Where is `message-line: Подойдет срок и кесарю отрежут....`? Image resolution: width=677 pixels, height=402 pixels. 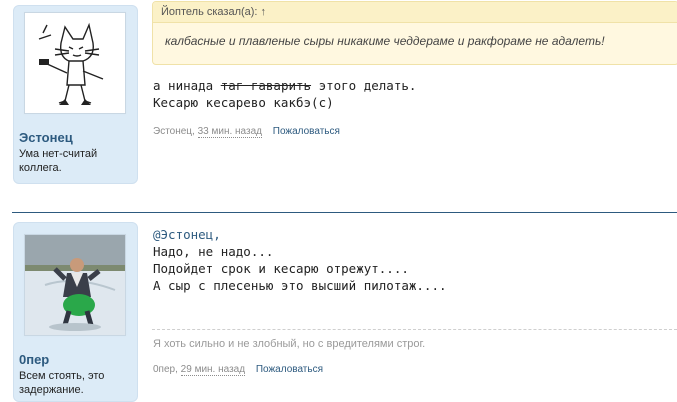 message-line: Подойдет срок и кесарю отрежут.... is located at coordinates (281, 268).